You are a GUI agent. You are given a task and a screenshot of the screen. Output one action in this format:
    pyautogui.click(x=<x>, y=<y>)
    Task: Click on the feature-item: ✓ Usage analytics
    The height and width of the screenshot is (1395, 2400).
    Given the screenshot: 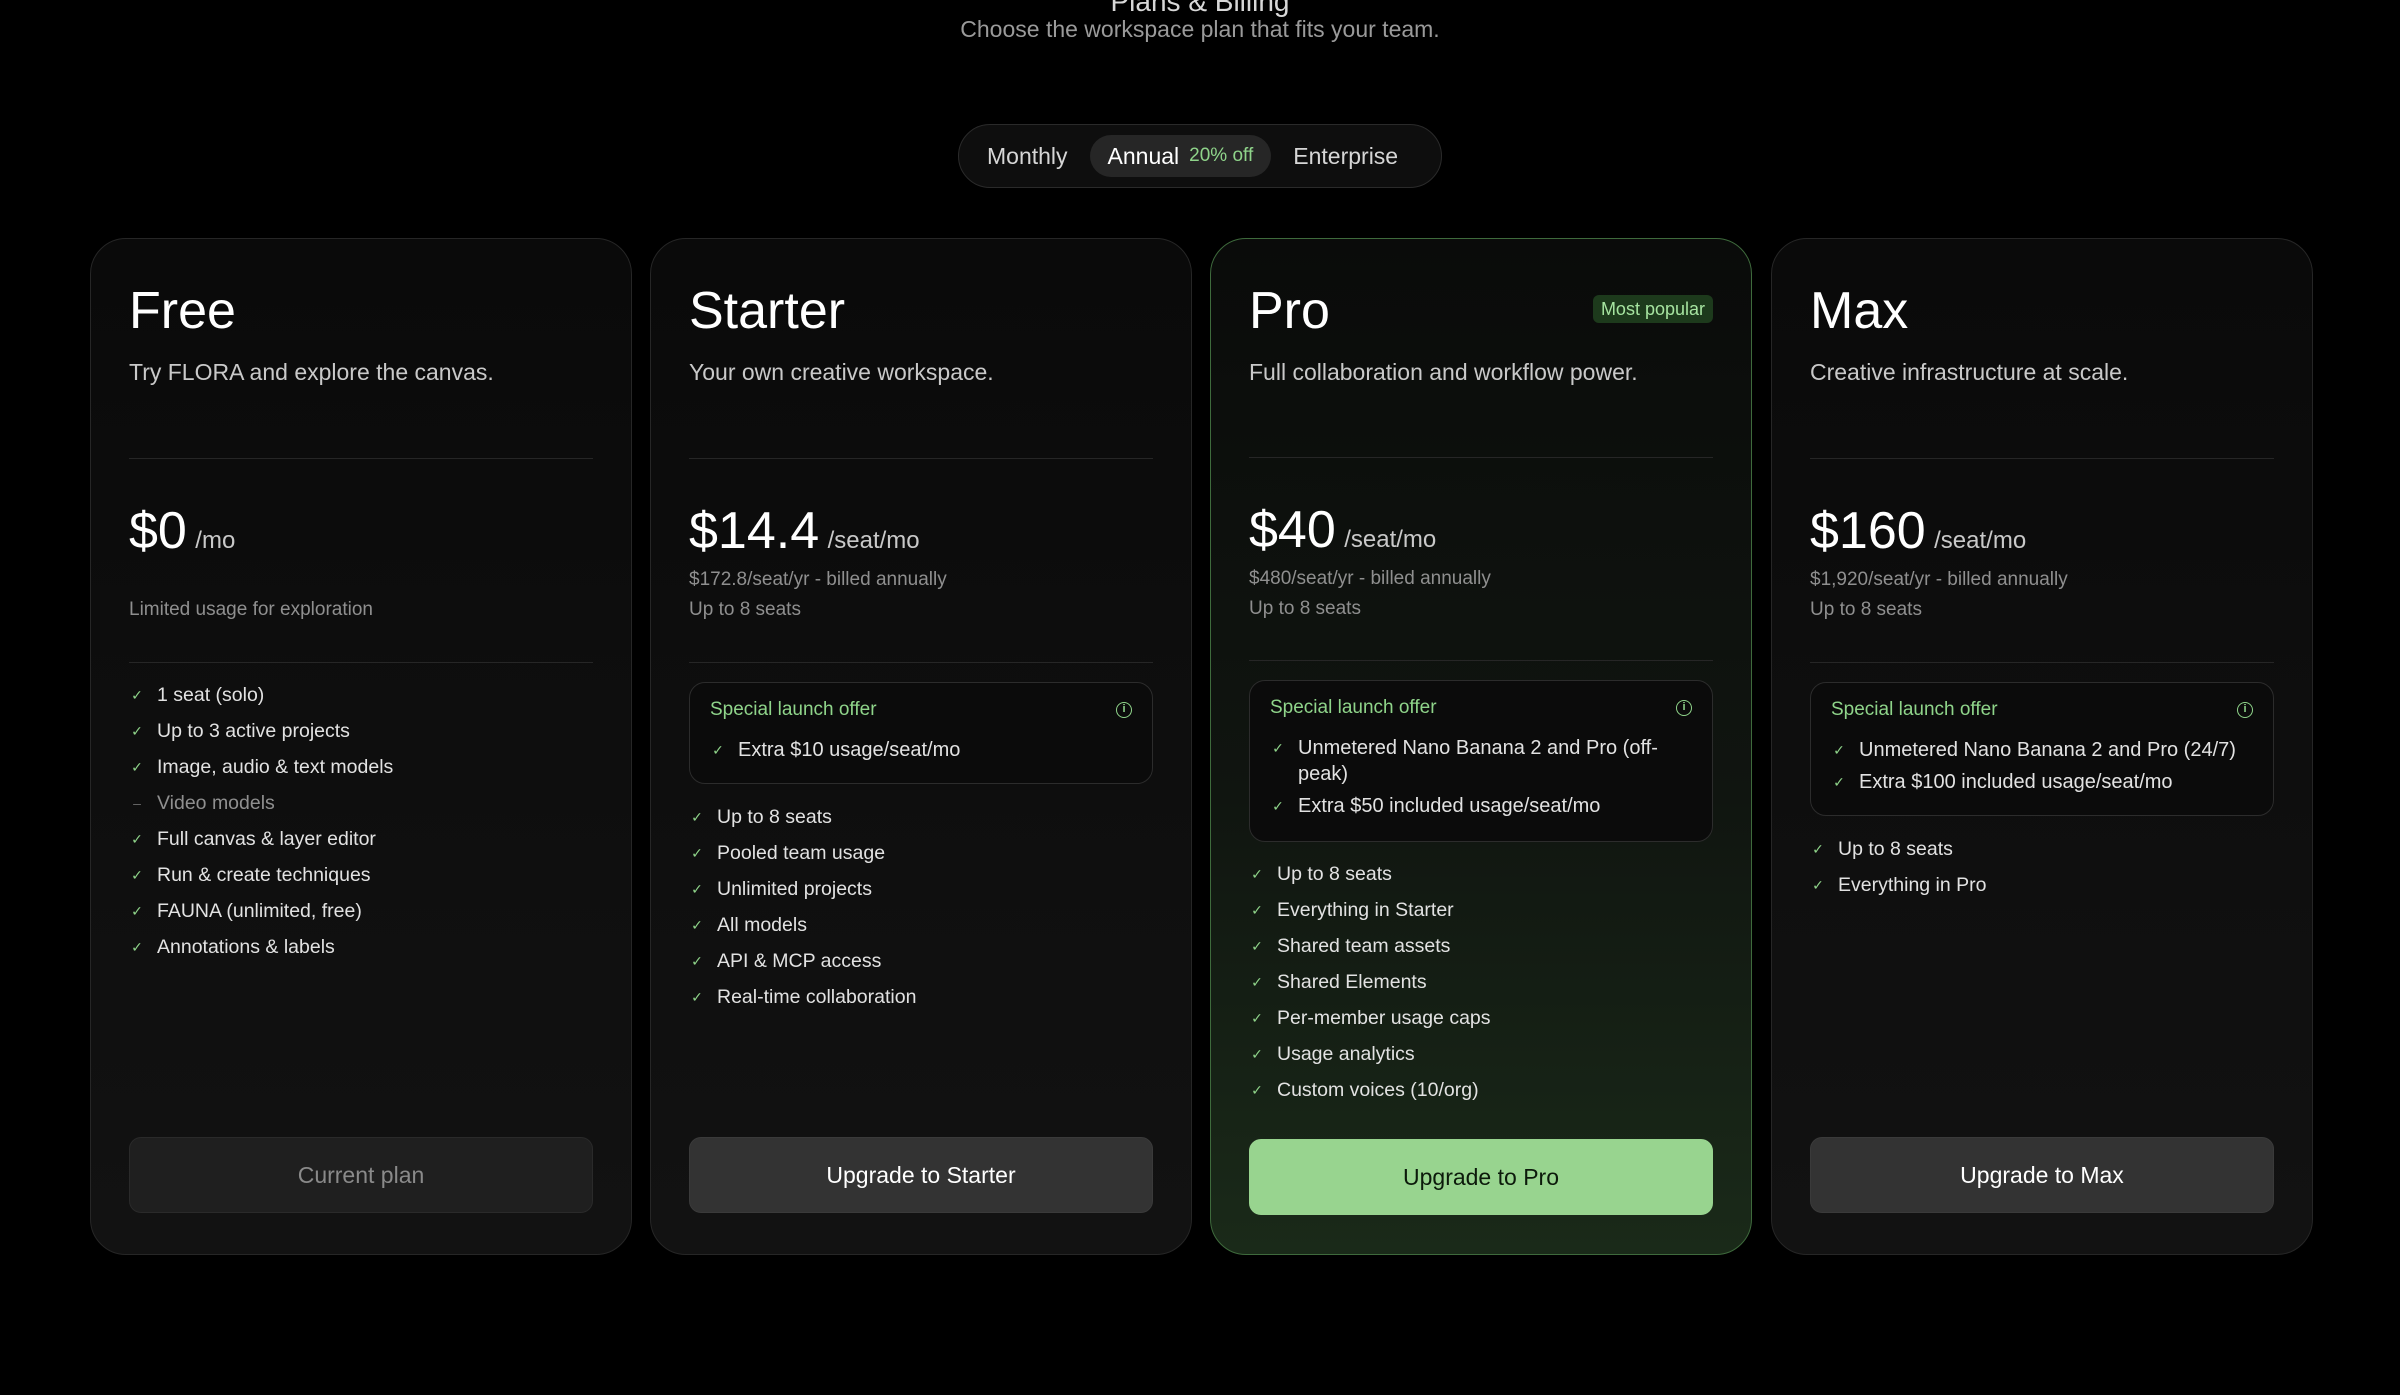 What is the action you would take?
    pyautogui.click(x=1485, y=1054)
    